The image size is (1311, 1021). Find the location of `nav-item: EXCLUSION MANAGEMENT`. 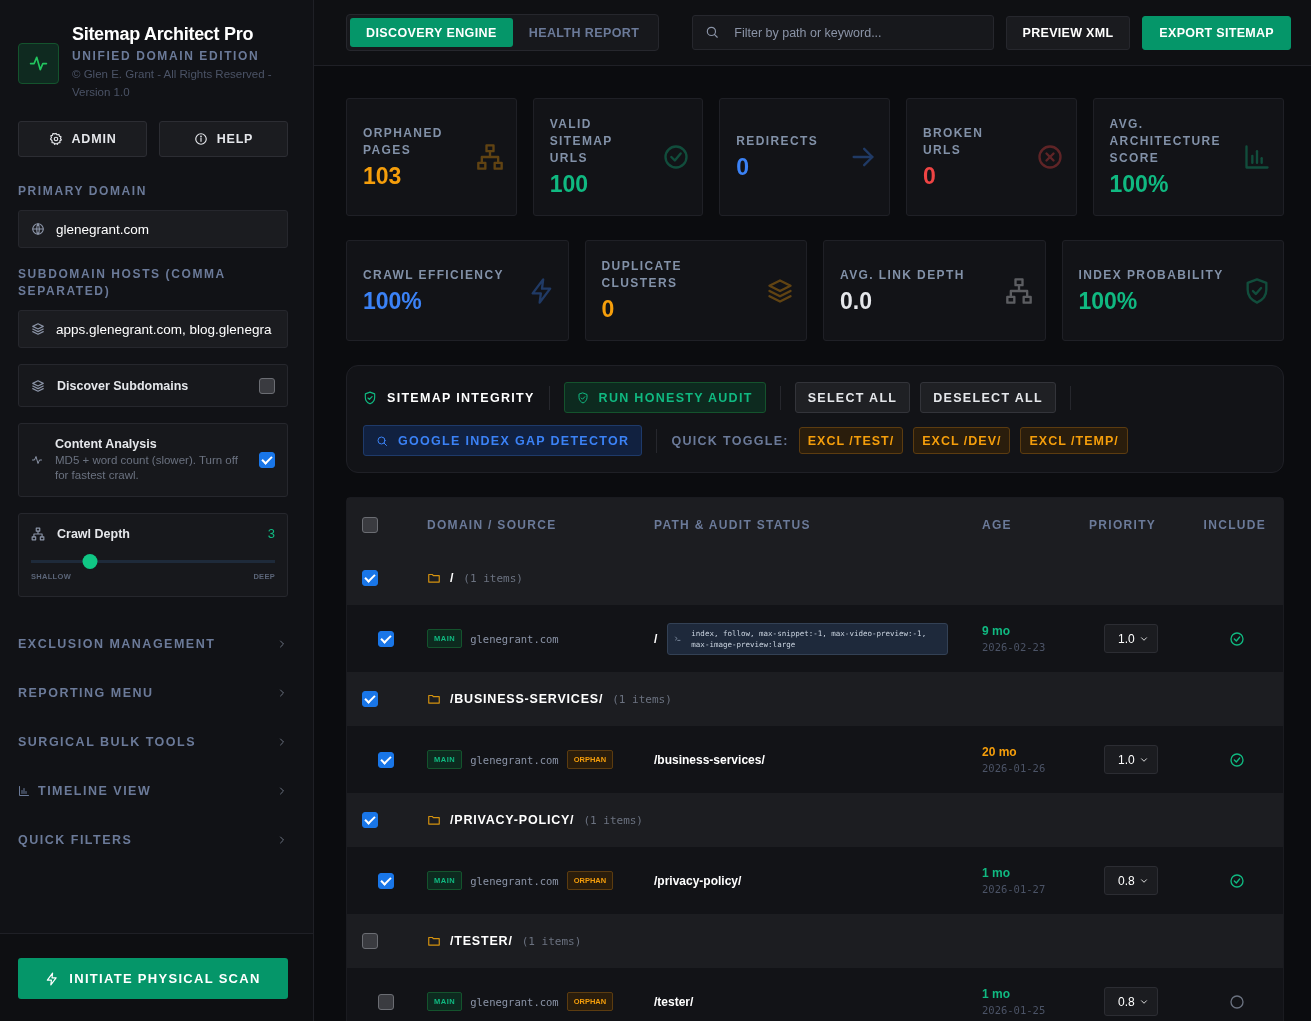

nav-item: EXCLUSION MANAGEMENT is located at coordinates (153, 643).